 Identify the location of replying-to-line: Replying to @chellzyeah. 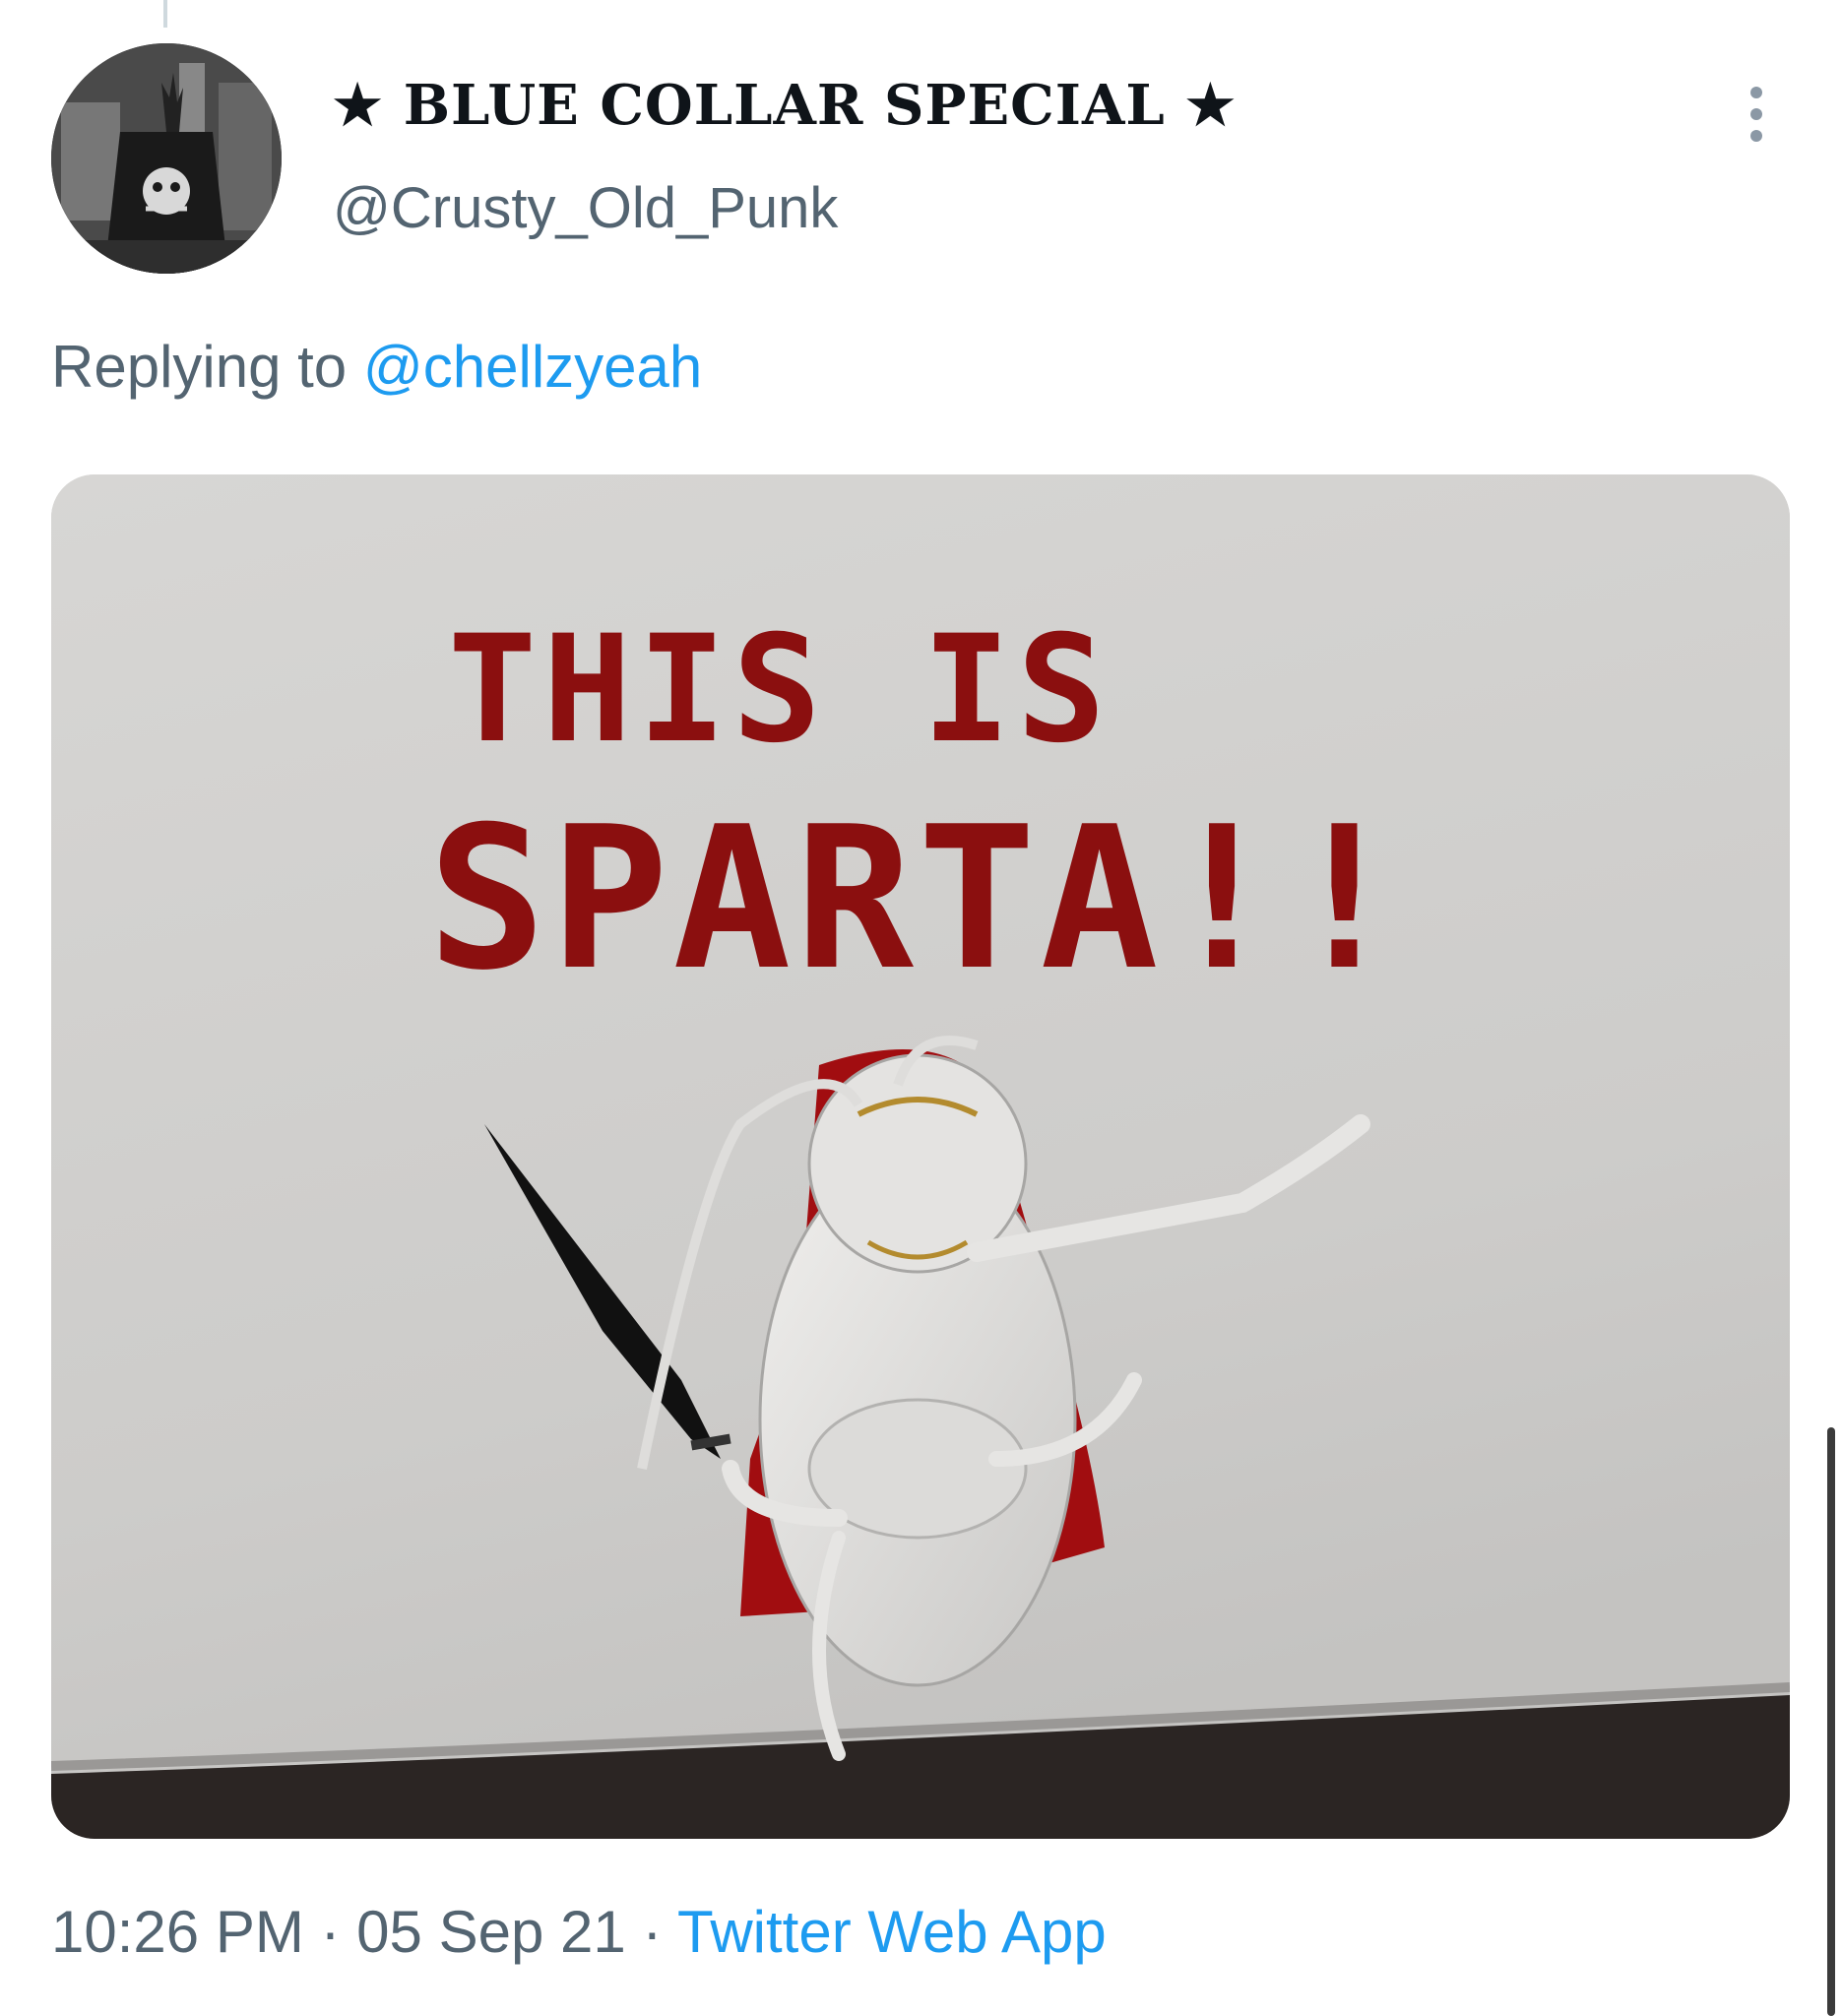
(376, 367).